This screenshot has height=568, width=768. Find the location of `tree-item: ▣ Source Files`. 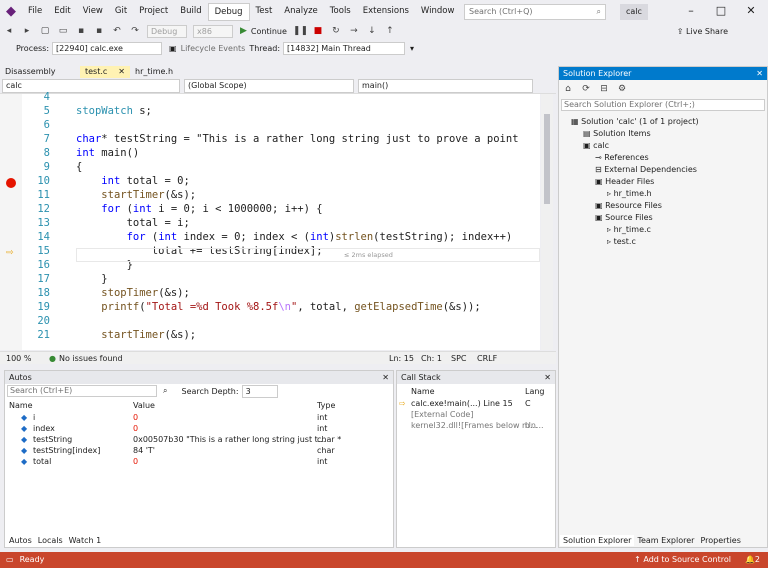

tree-item: ▣ Source Files is located at coordinates (624, 218).